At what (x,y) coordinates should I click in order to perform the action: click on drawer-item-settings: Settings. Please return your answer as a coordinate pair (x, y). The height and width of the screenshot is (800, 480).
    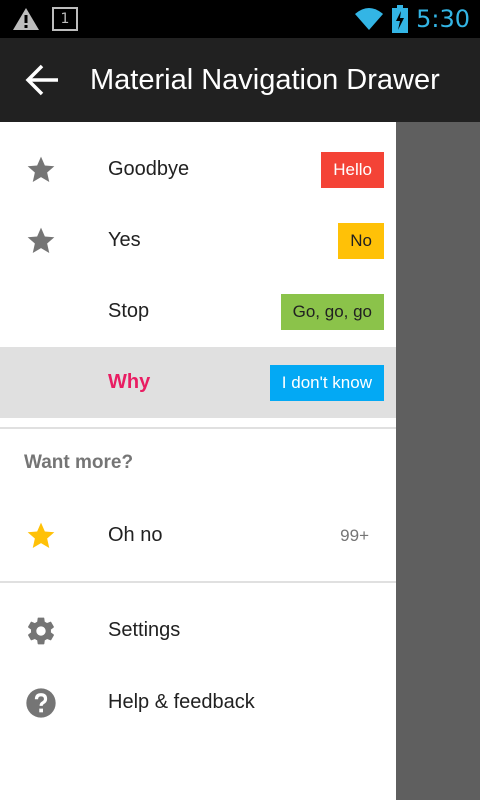
    Looking at the image, I should click on (198, 630).